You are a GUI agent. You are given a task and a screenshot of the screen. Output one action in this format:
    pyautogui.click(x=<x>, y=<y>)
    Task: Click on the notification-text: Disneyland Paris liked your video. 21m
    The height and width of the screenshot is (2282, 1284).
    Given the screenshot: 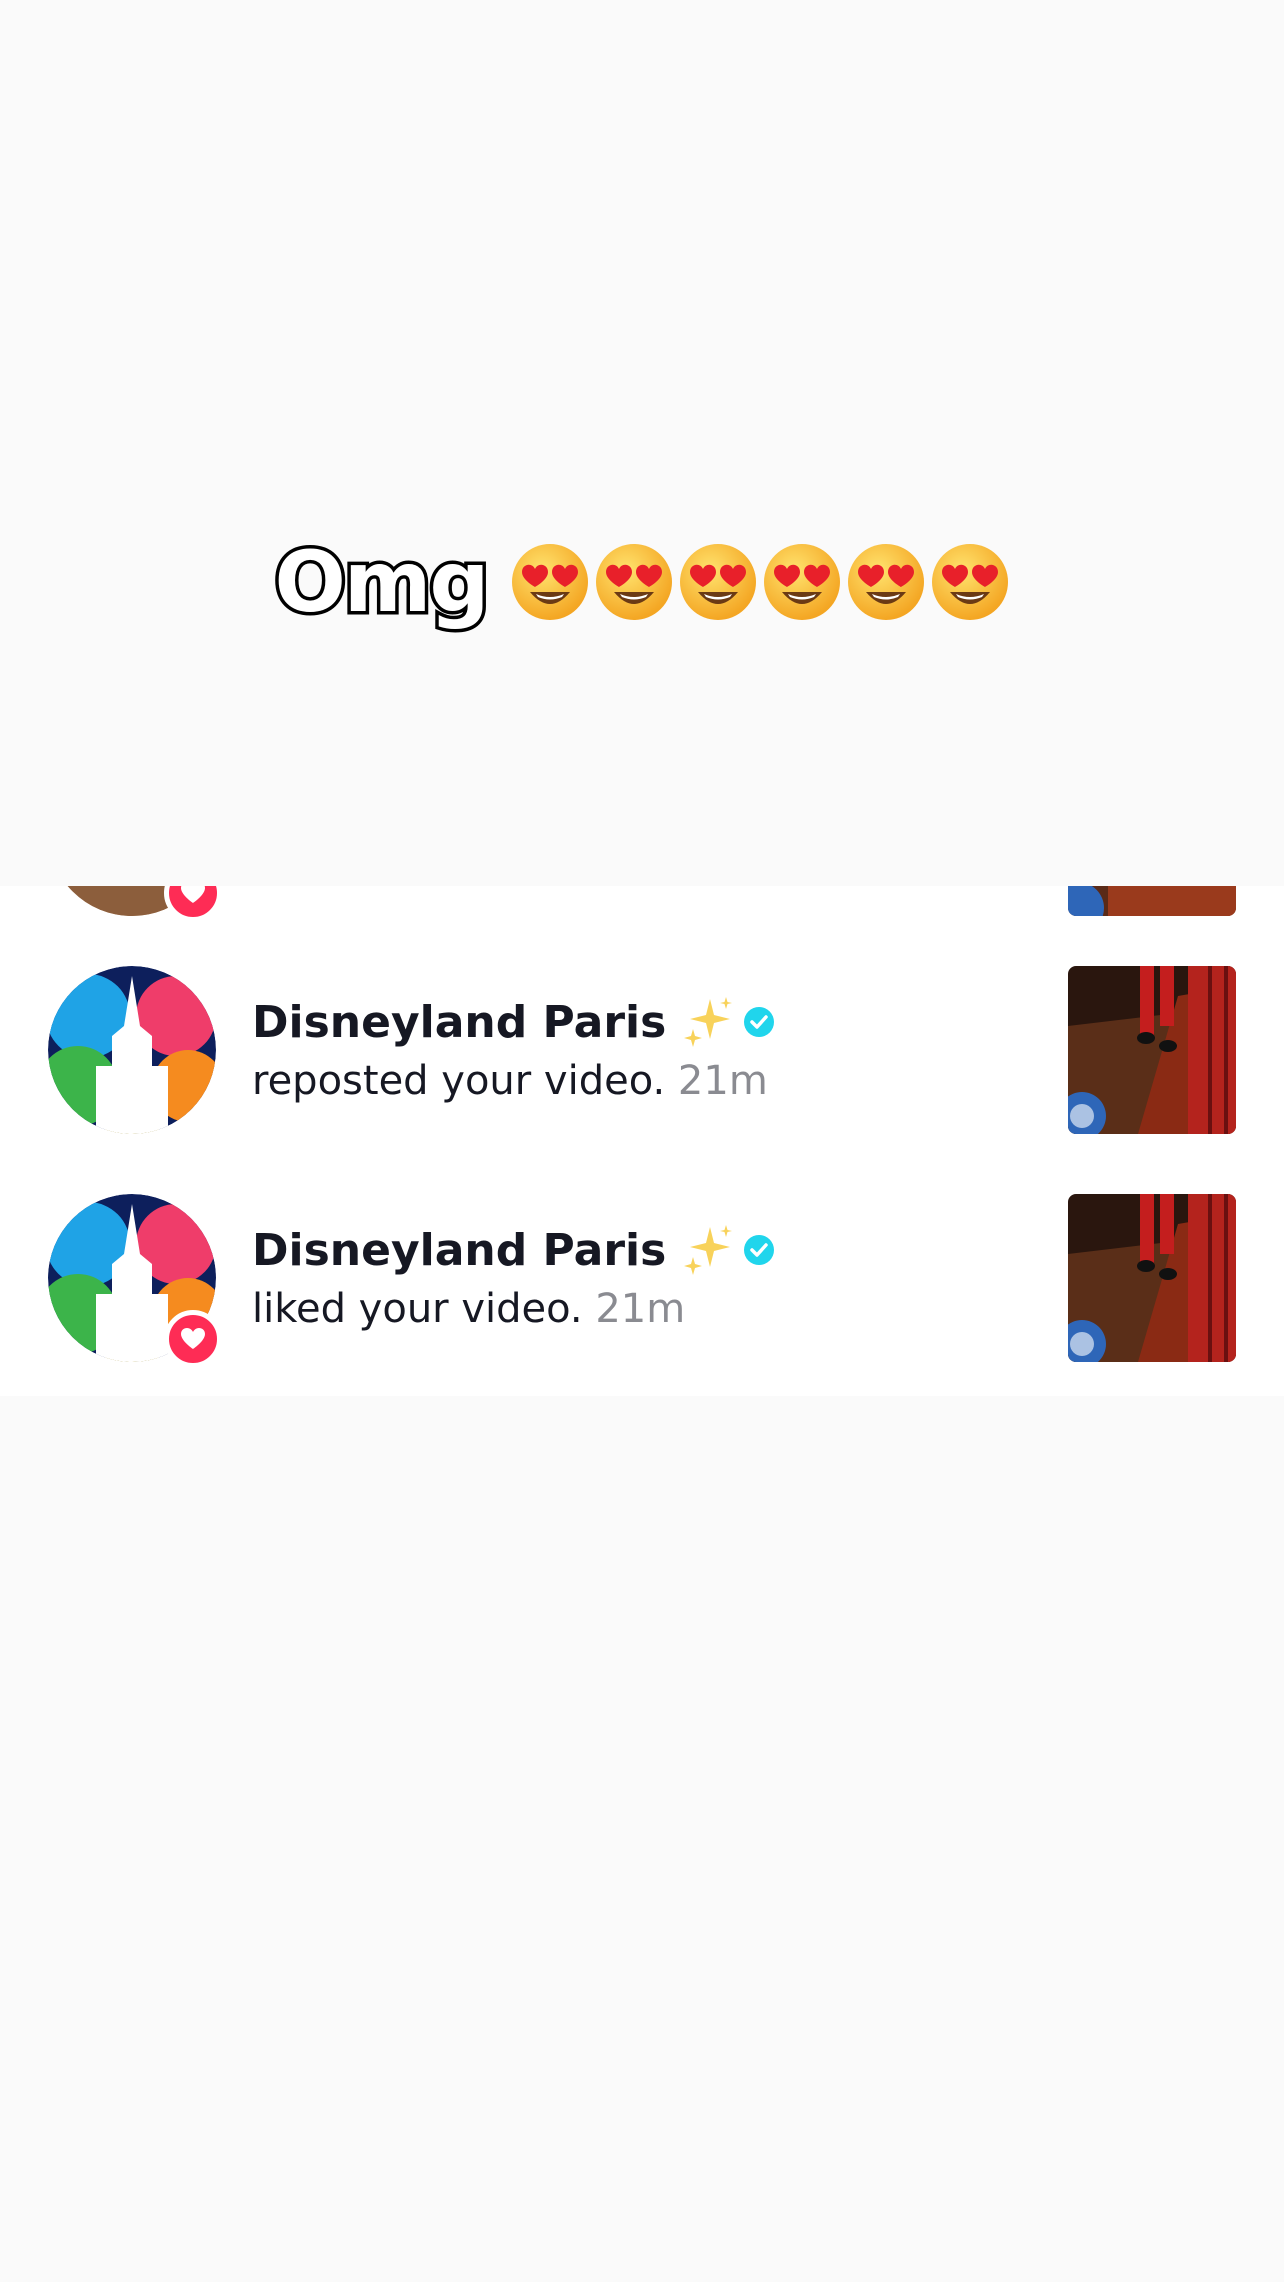 What is the action you would take?
    pyautogui.click(x=514, y=1277)
    